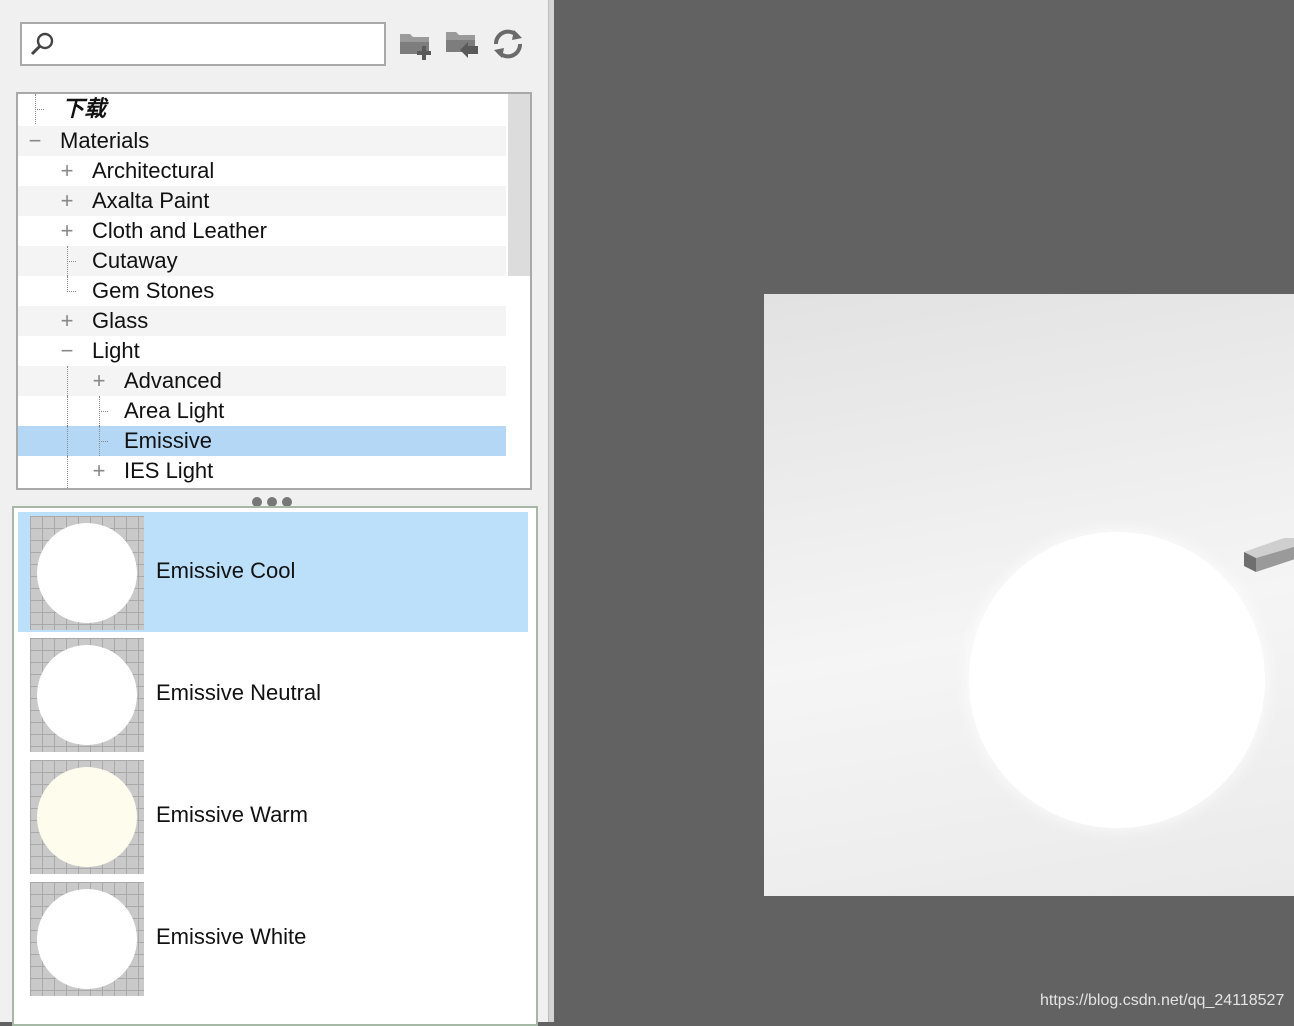 The width and height of the screenshot is (1294, 1026). I want to click on tree-item-label: Materials, so click(105, 140).